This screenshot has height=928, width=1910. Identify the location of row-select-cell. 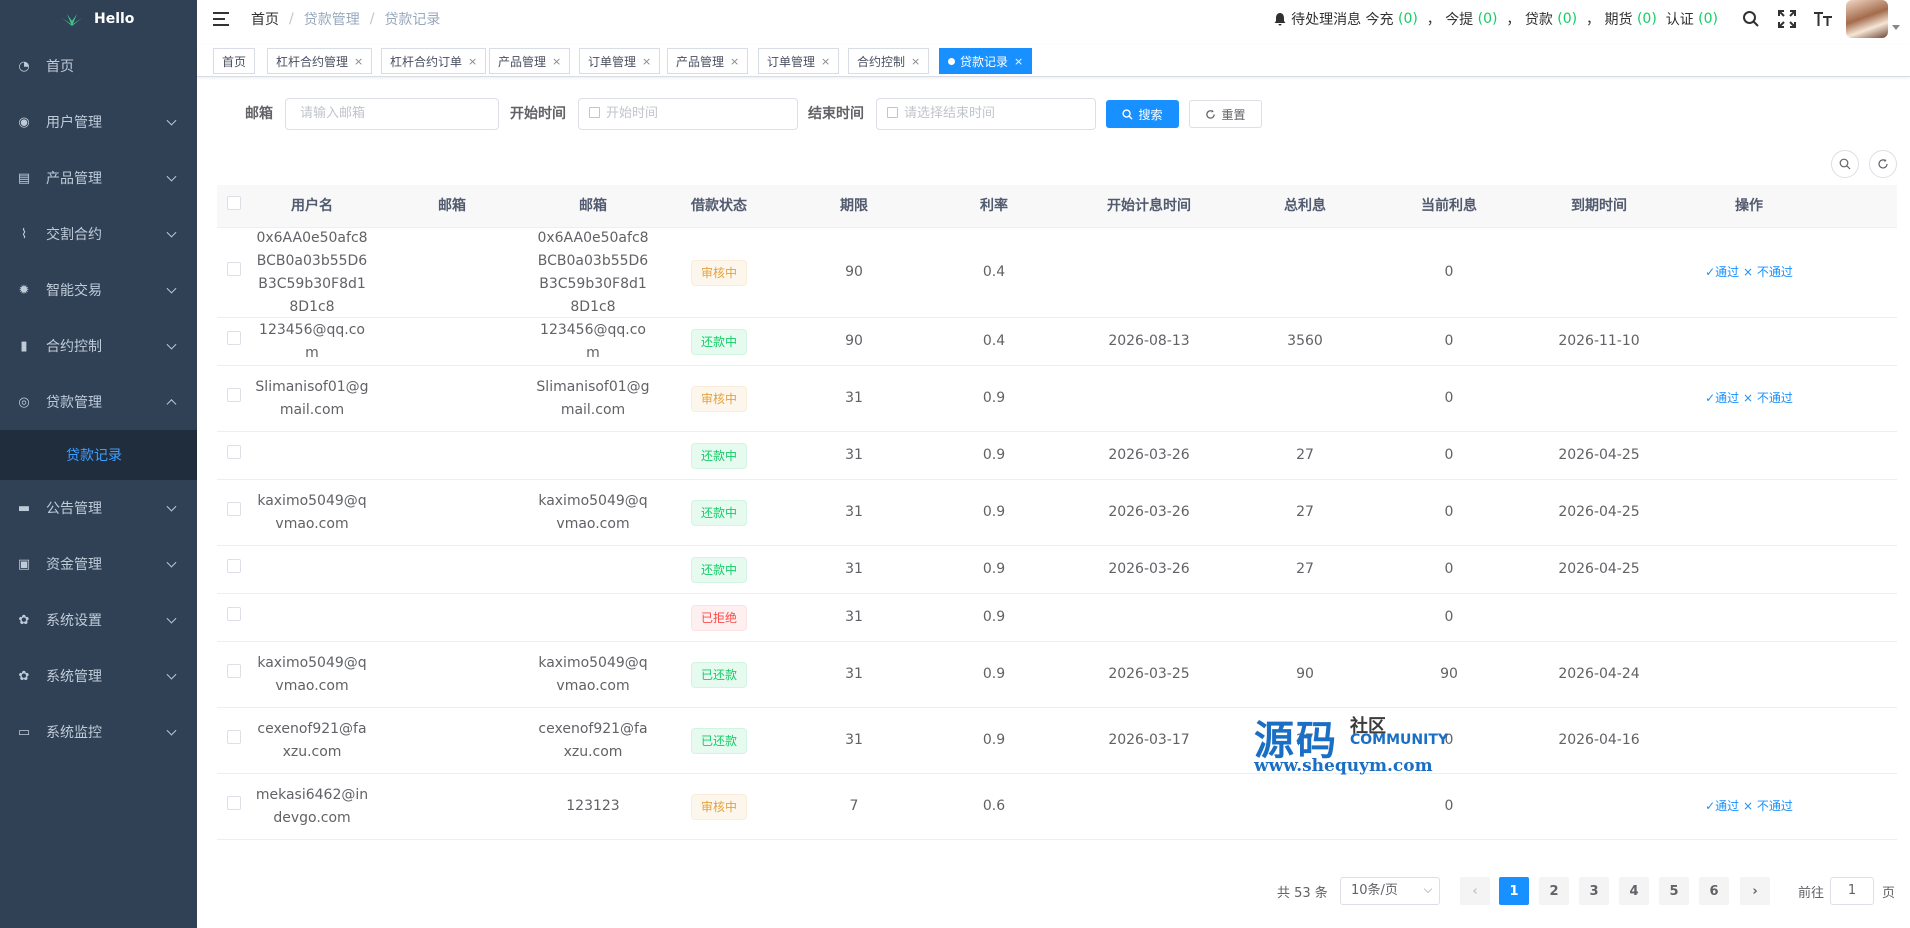
(232, 740).